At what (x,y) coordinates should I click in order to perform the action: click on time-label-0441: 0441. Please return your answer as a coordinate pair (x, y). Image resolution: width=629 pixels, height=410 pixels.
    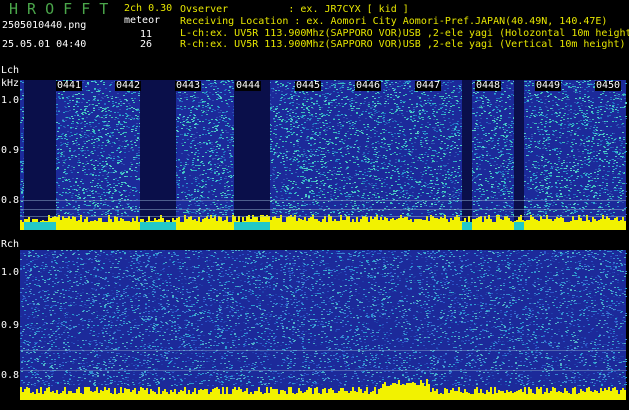
    Looking at the image, I should click on (69, 85).